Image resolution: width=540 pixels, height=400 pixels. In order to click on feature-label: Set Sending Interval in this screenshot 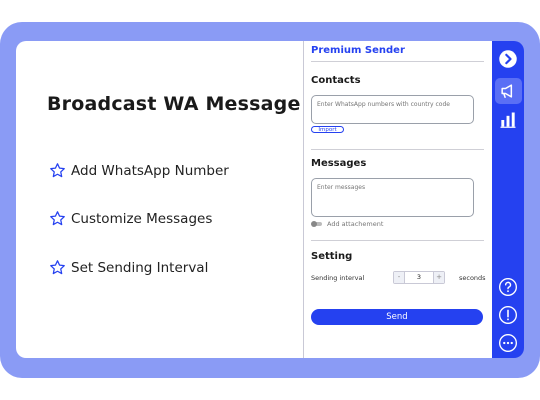, I will do `click(140, 267)`.